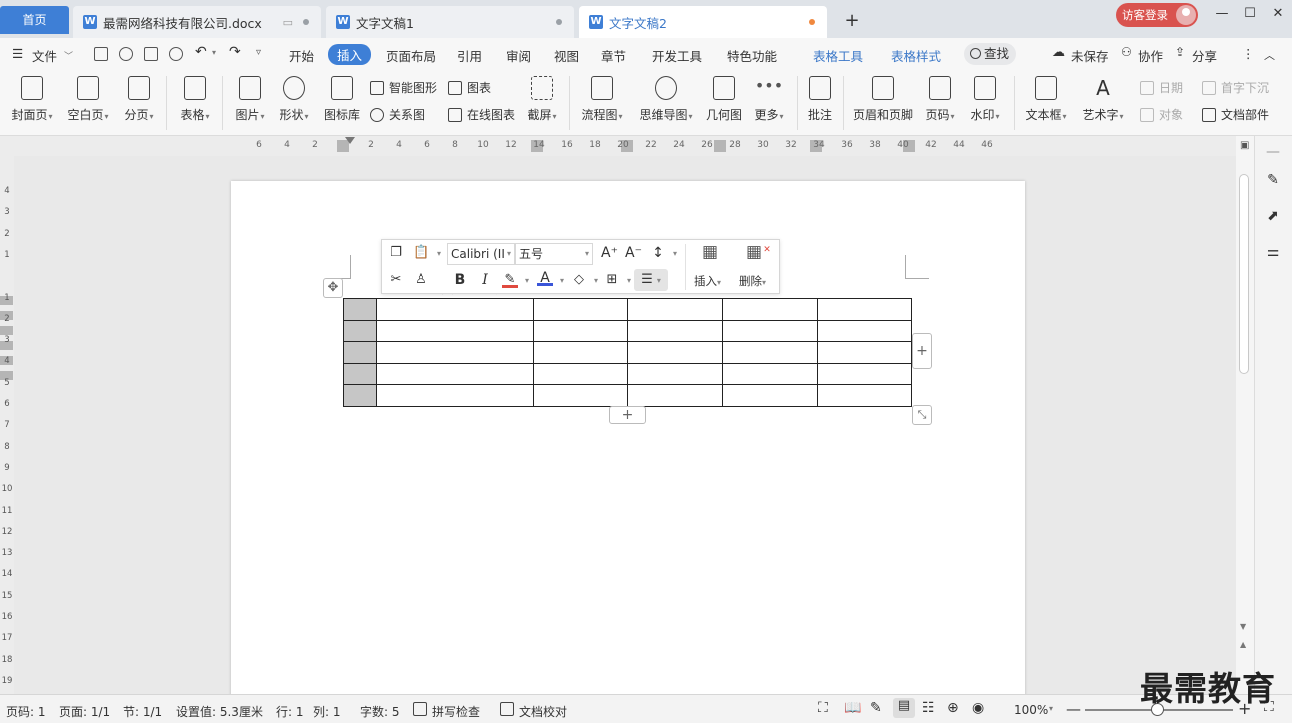  Describe the element at coordinates (469, 55) in the screenshot. I see `menu-references: 引用` at that location.